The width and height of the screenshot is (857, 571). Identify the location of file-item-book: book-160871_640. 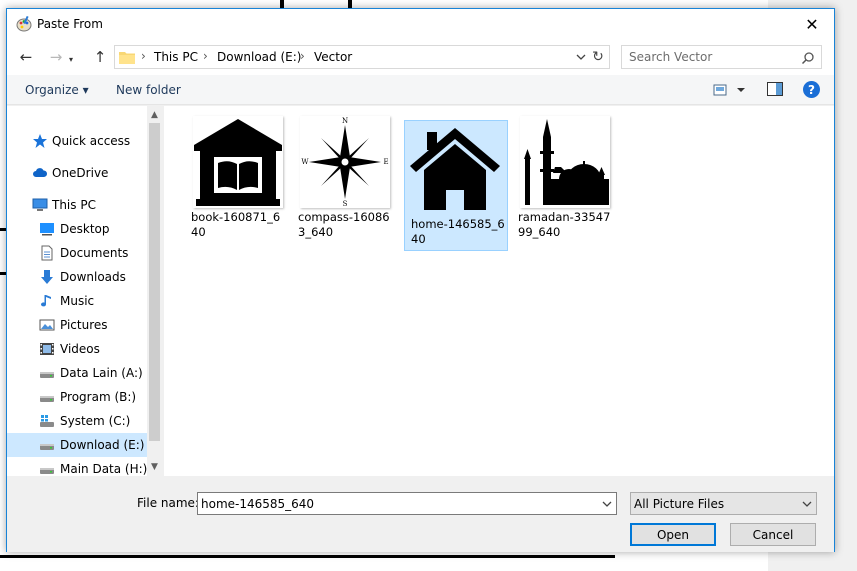
(237, 177).